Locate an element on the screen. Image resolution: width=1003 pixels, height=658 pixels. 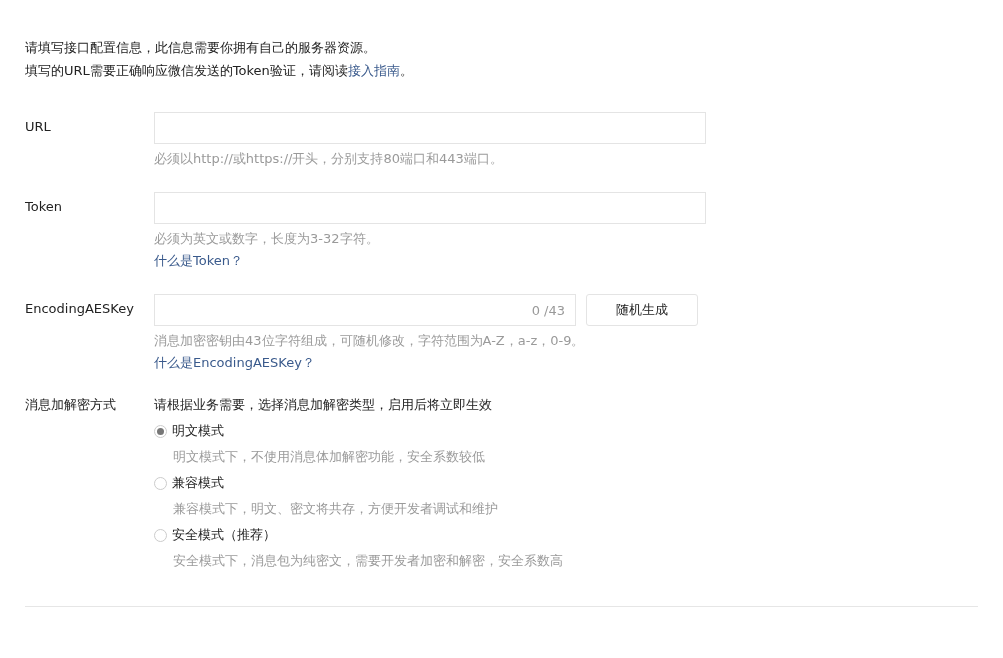
hint-text: 消息加密密钥由43位字符组成，可随机修改，字符范围为A-Z，a-z，0-9。 is located at coordinates (370, 341).